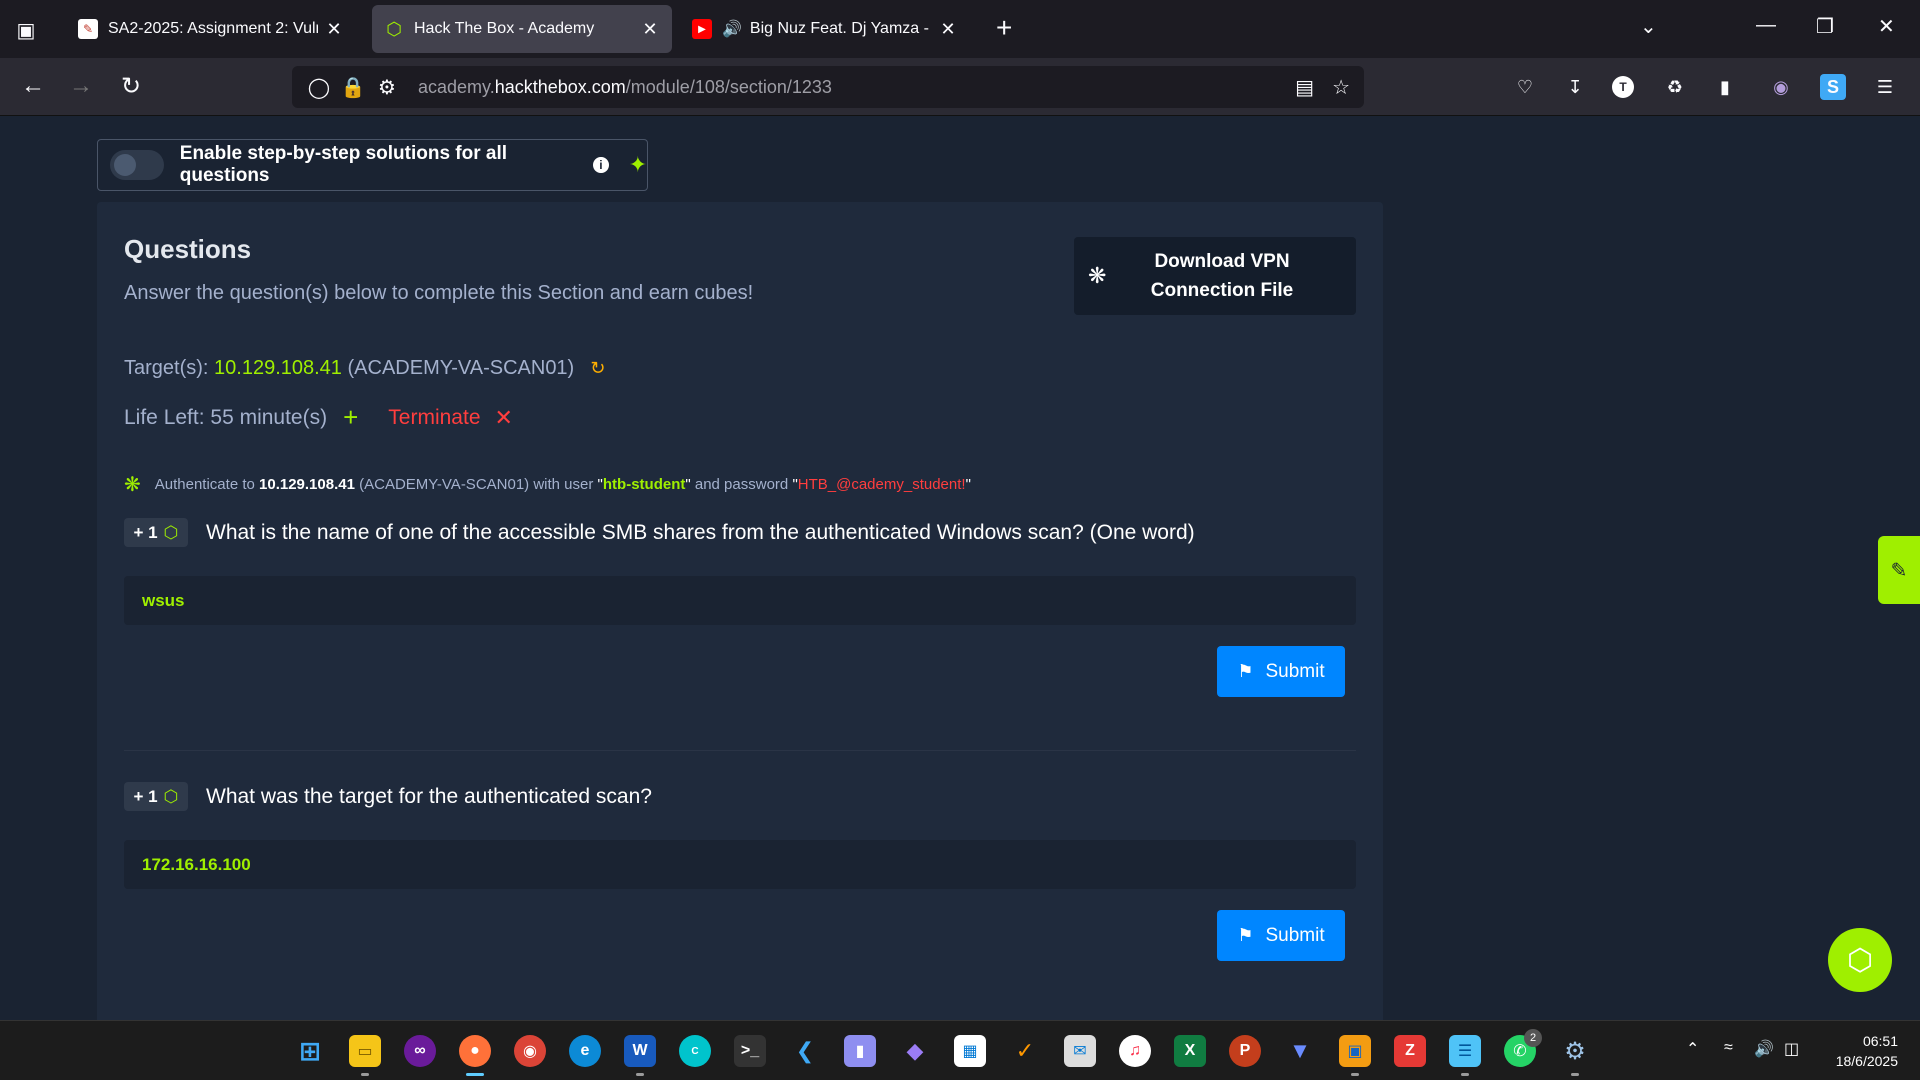 Image resolution: width=1920 pixels, height=1080 pixels. I want to click on extend-life-button: +, so click(350, 417).